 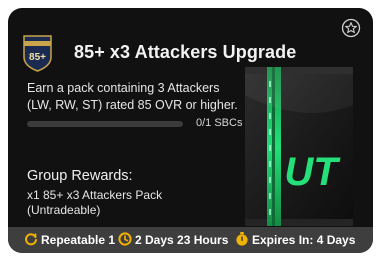 I want to click on objective-title: 85+ x3 Attackers Upgrade, so click(x=185, y=52).